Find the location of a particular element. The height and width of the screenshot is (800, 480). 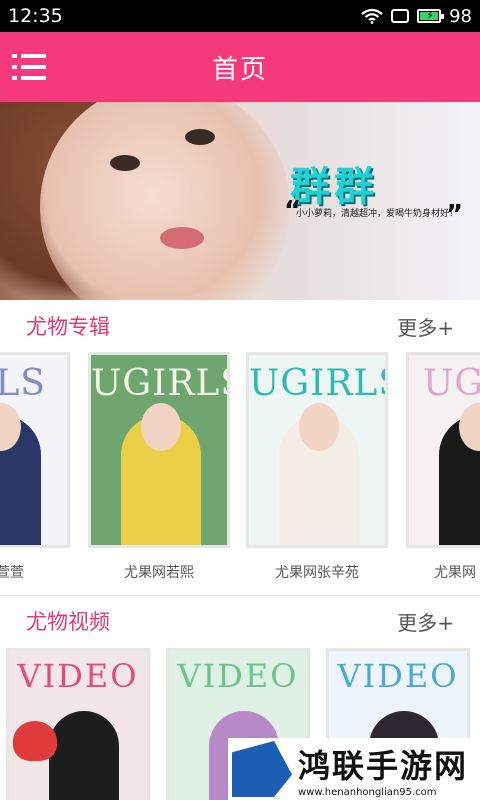

albums-more-link: 更多+ is located at coordinates (425, 326).